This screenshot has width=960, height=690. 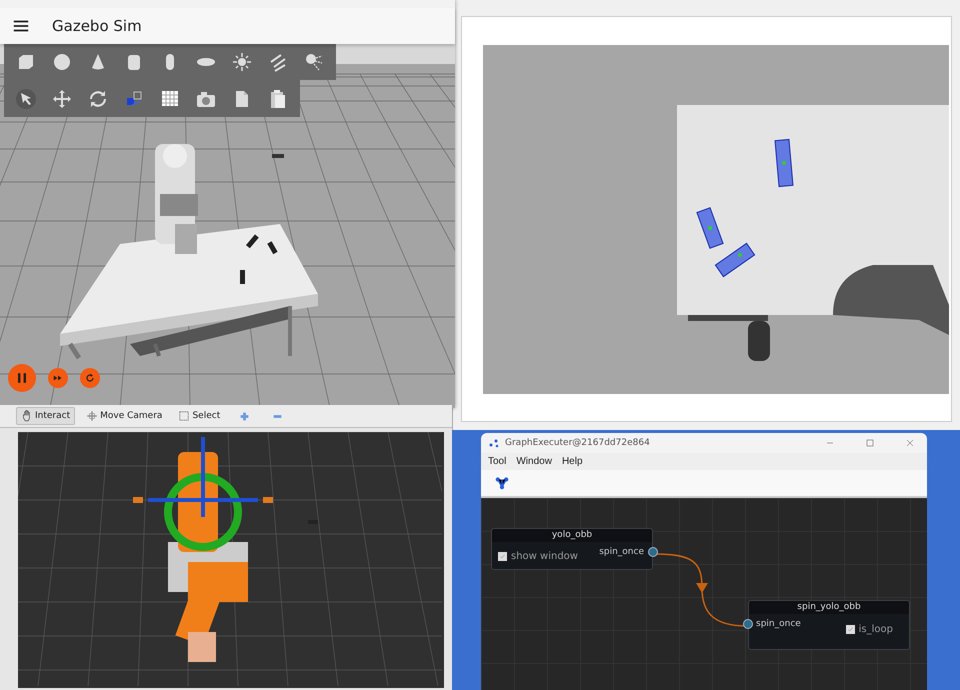 I want to click on cubes-icon, so click(x=134, y=98).